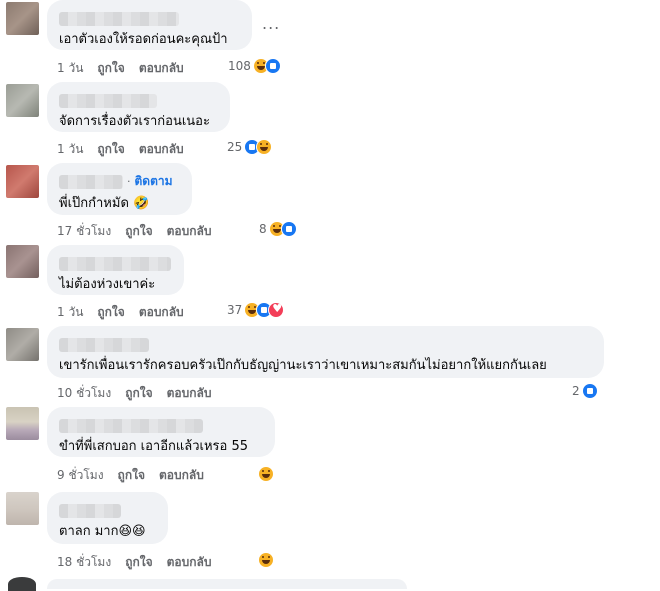 This screenshot has width=660, height=591. What do you see at coordinates (256, 310) in the screenshot?
I see `reaction-summary: 37` at bounding box center [256, 310].